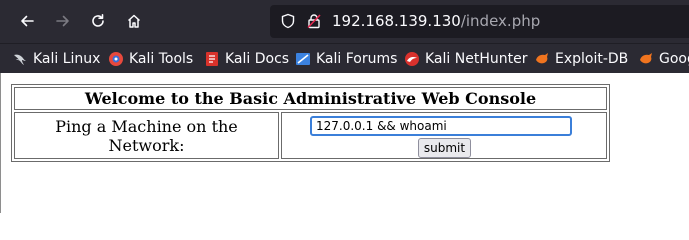 This screenshot has height=240, width=689. Describe the element at coordinates (500, 21) in the screenshot. I see `url-path: /index.php` at that location.